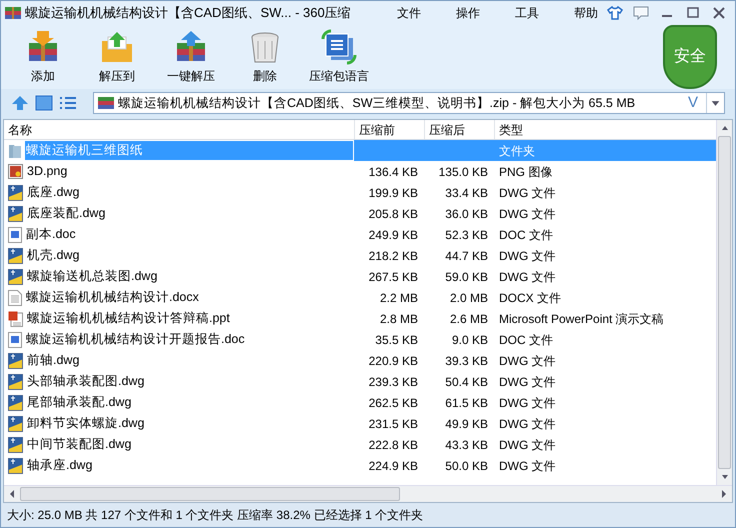  What do you see at coordinates (43, 57) in the screenshot?
I see `toolbar-button: 添加` at bounding box center [43, 57].